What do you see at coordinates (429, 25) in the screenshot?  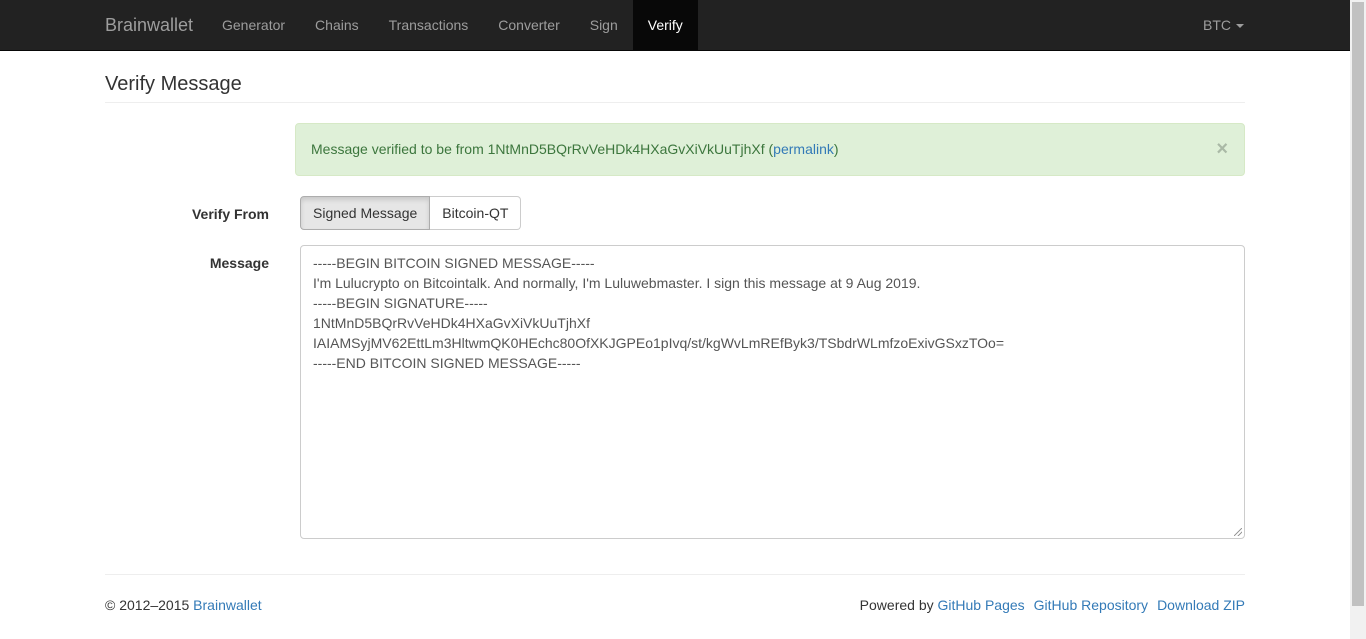 I see `nav-item-transactions: Transactions` at bounding box center [429, 25].